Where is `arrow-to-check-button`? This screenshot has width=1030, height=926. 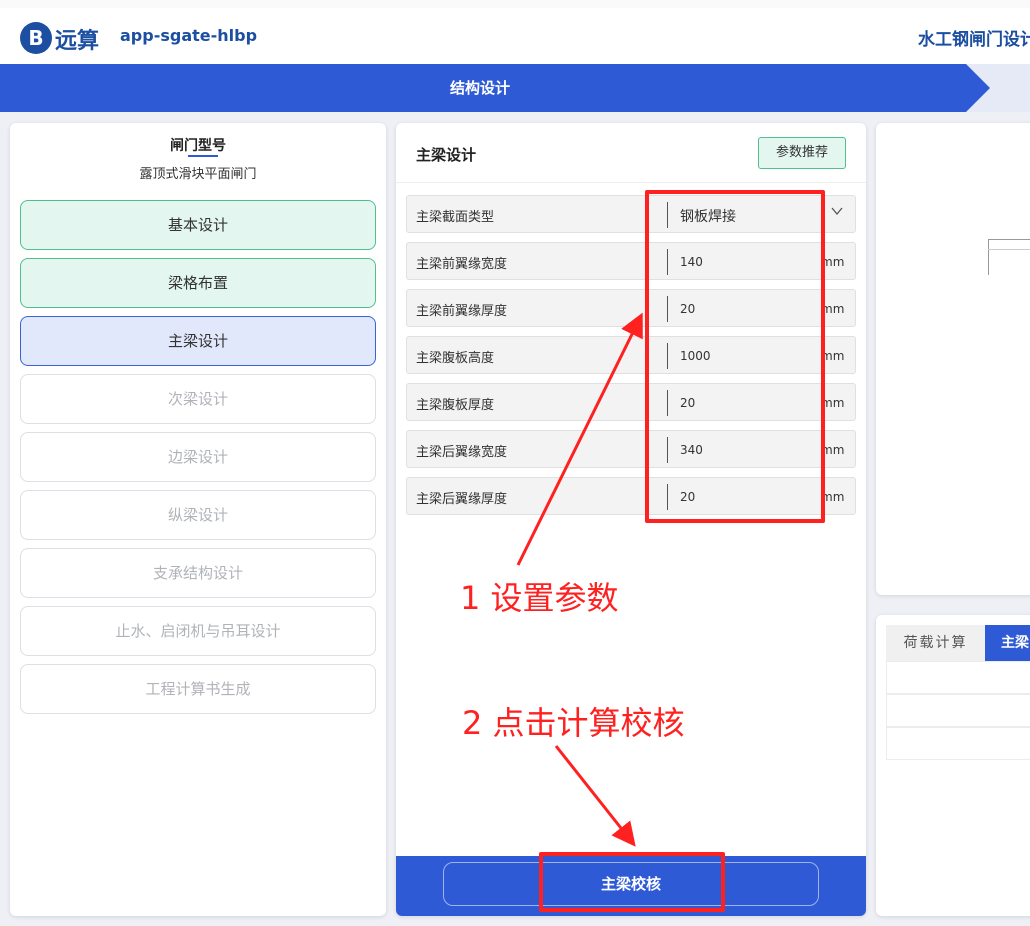
arrow-to-check-button is located at coordinates (595, 796).